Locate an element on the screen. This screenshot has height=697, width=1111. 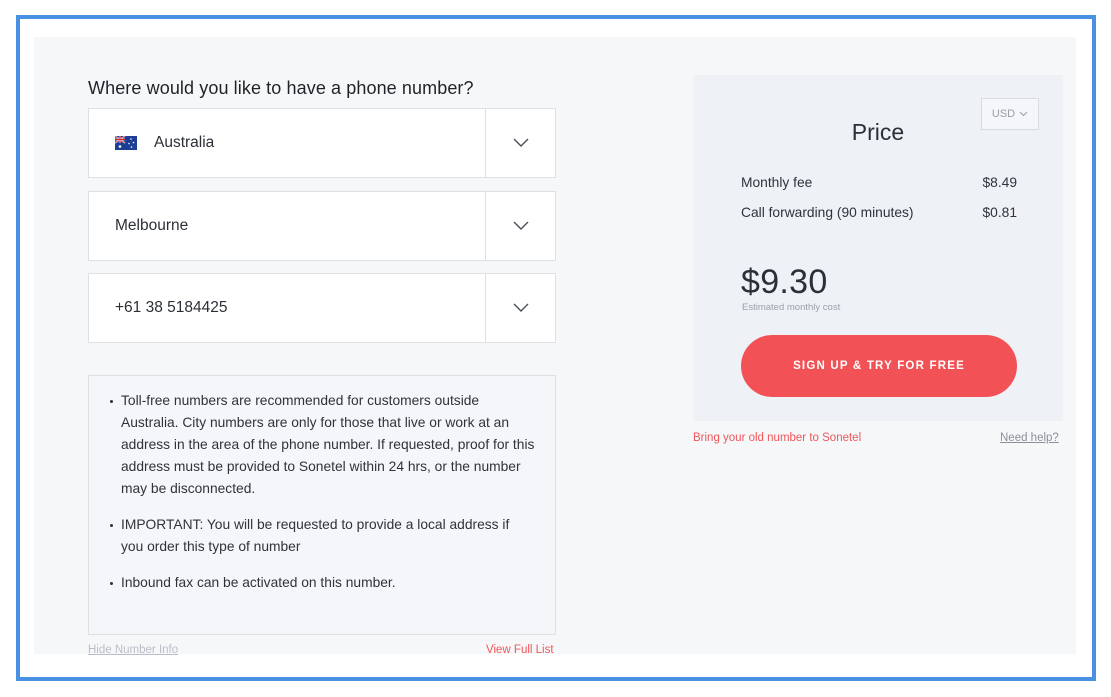
hide-number-info-link: Hide Number Info is located at coordinates (133, 650).